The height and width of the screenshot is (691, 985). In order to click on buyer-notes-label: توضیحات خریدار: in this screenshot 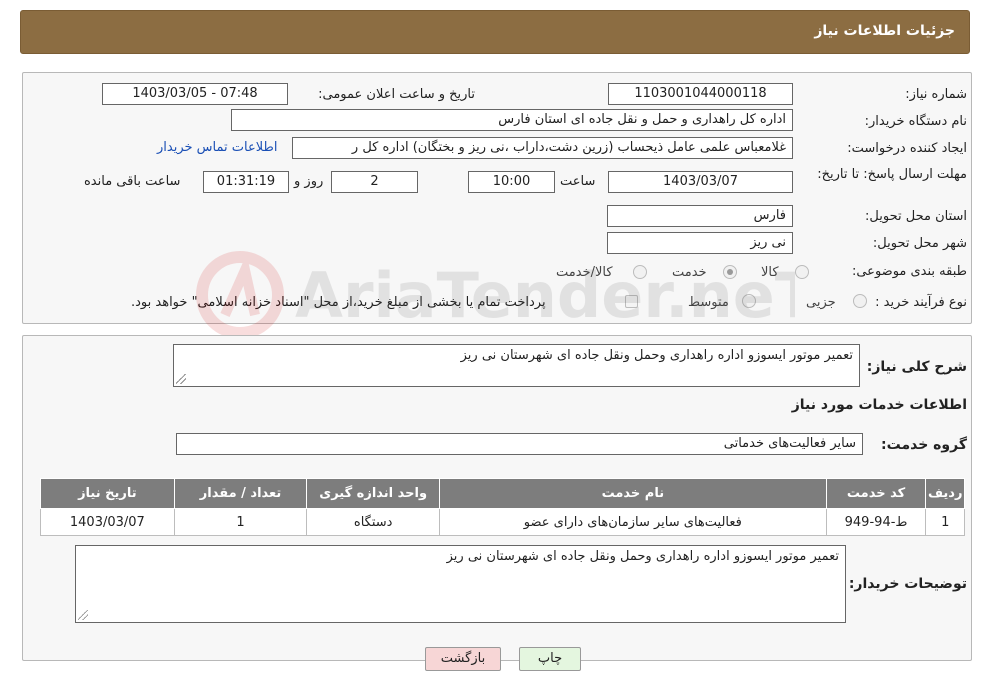, I will do `click(907, 584)`.